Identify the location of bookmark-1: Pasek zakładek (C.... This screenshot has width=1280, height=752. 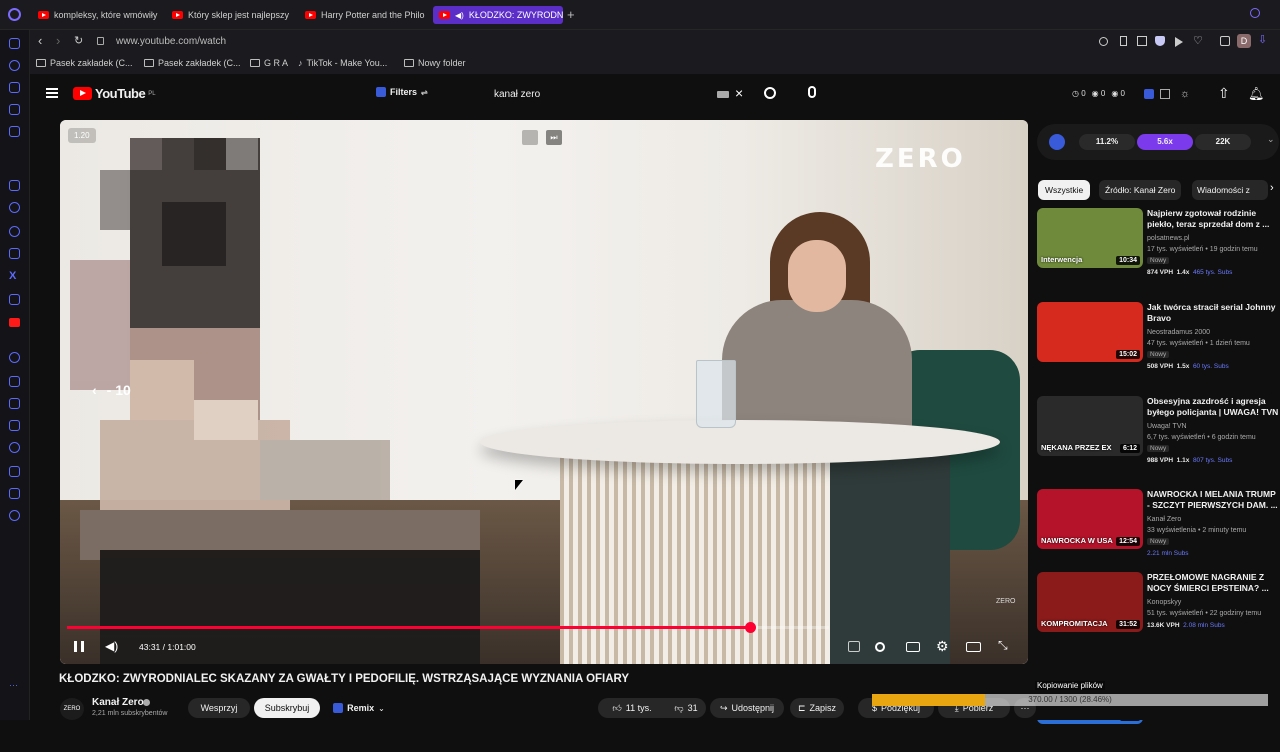
(84, 63).